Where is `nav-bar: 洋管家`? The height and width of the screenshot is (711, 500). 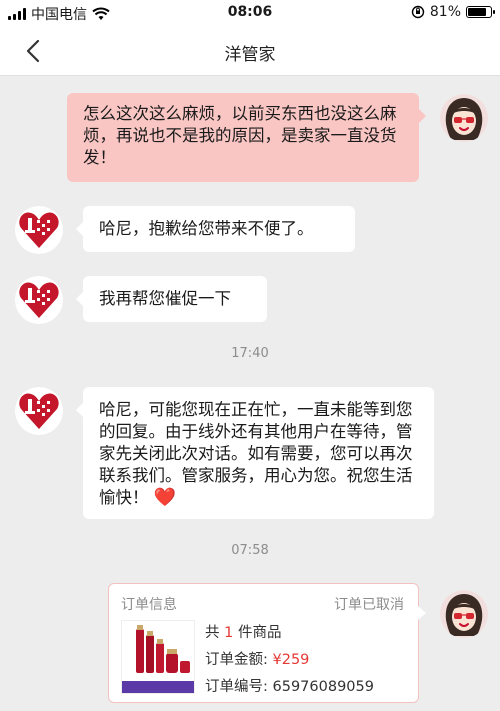
nav-bar: 洋管家 is located at coordinates (250, 51).